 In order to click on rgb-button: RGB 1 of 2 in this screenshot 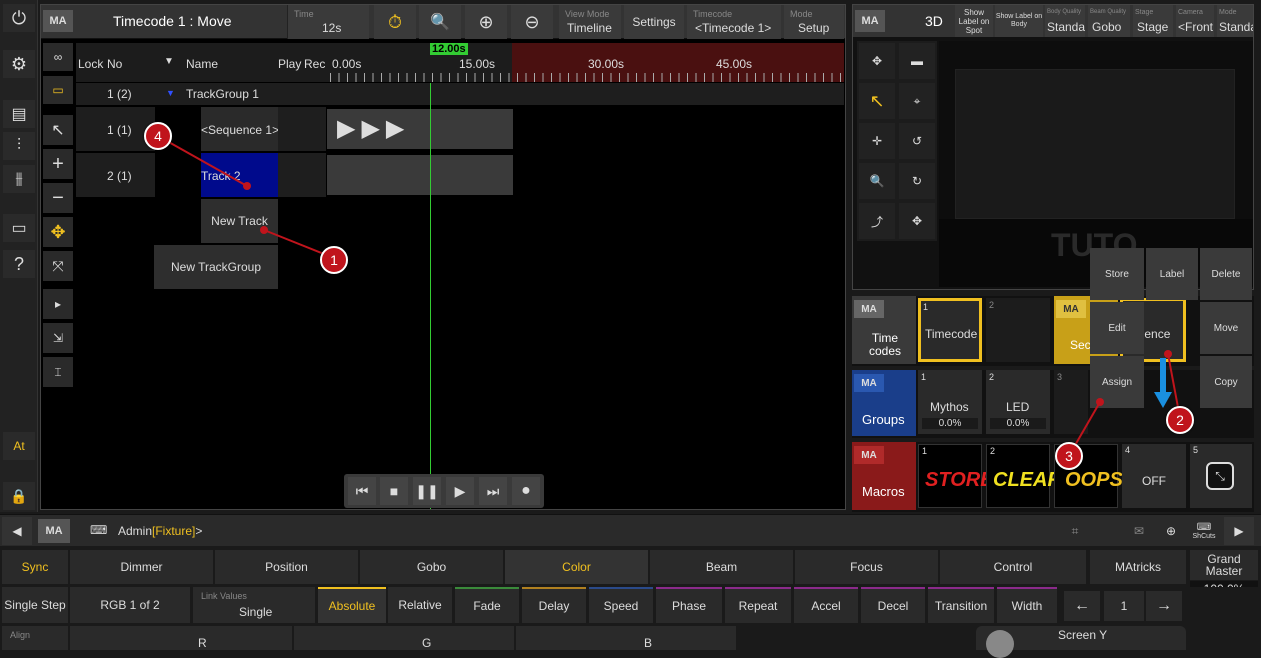, I will do `click(130, 605)`.